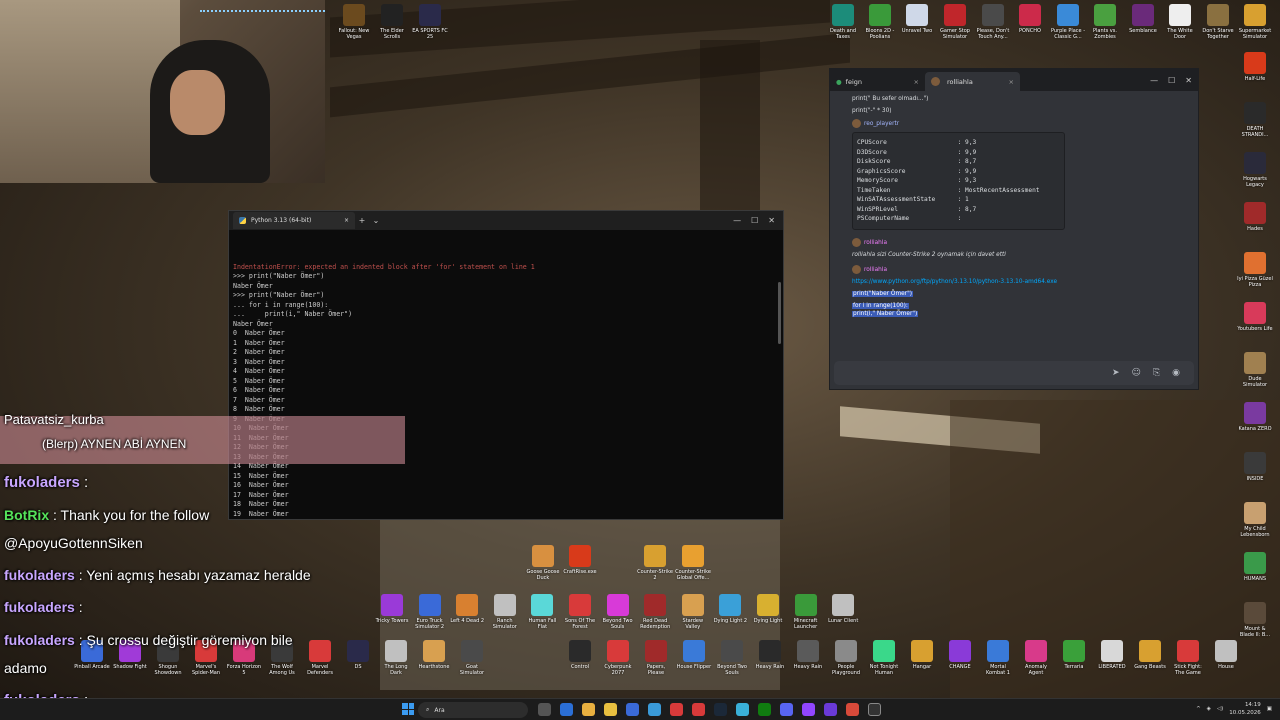  I want to click on desktop-shortcut: Papers, Please, so click(656, 658).